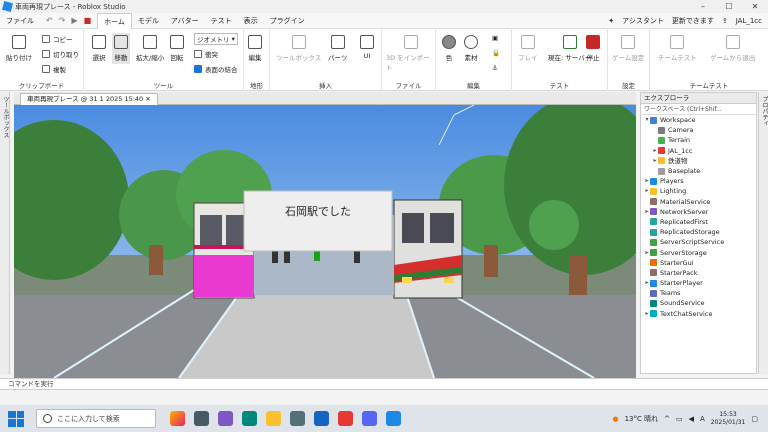 The width and height of the screenshot is (768, 432). Describe the element at coordinates (642, 419) in the screenshot. I see `weather-text: 13°C 晴れ` at that location.